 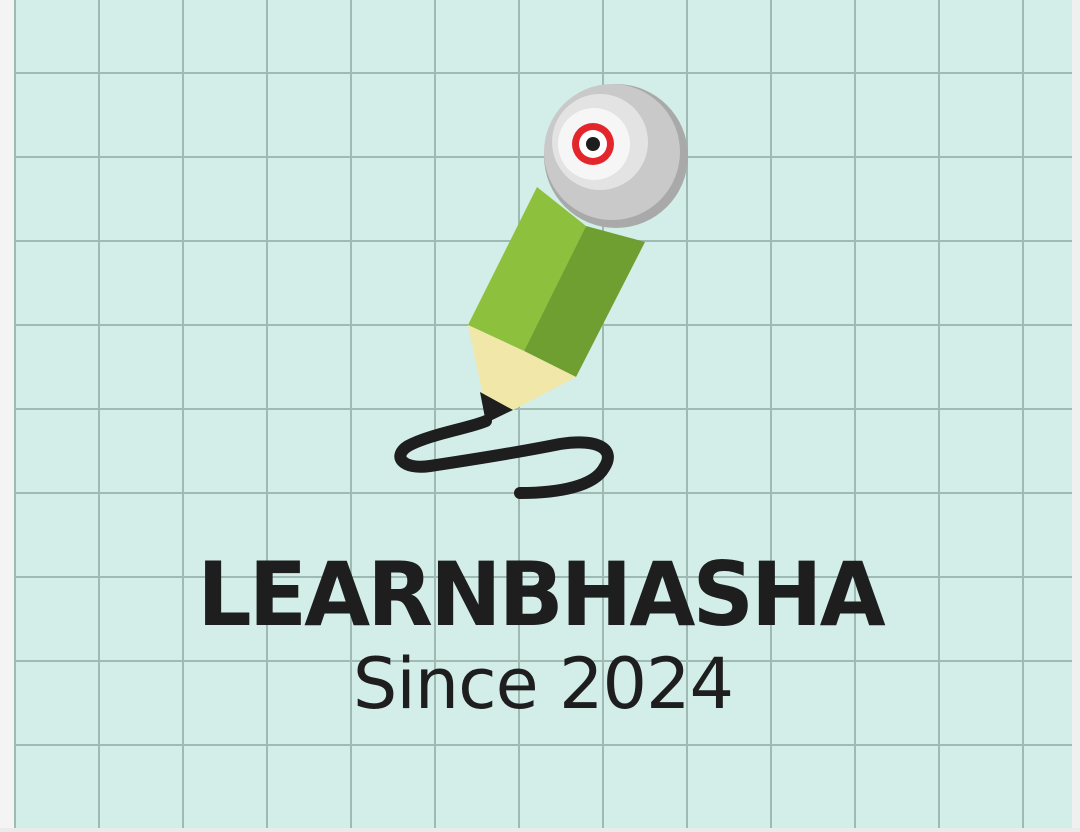 What do you see at coordinates (541, 291) in the screenshot?
I see `pencil-with-lens-icon` at bounding box center [541, 291].